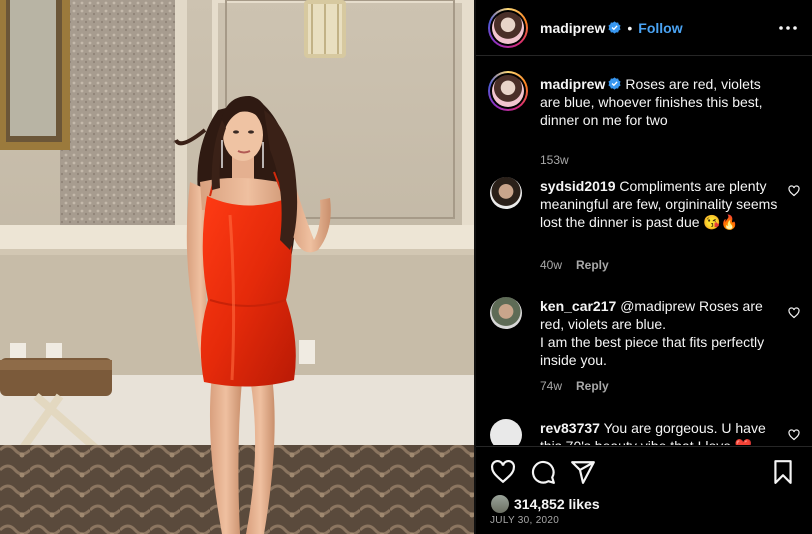 This screenshot has height=534, width=812. Describe the element at coordinates (788, 28) in the screenshot. I see `more-options-icon` at that location.